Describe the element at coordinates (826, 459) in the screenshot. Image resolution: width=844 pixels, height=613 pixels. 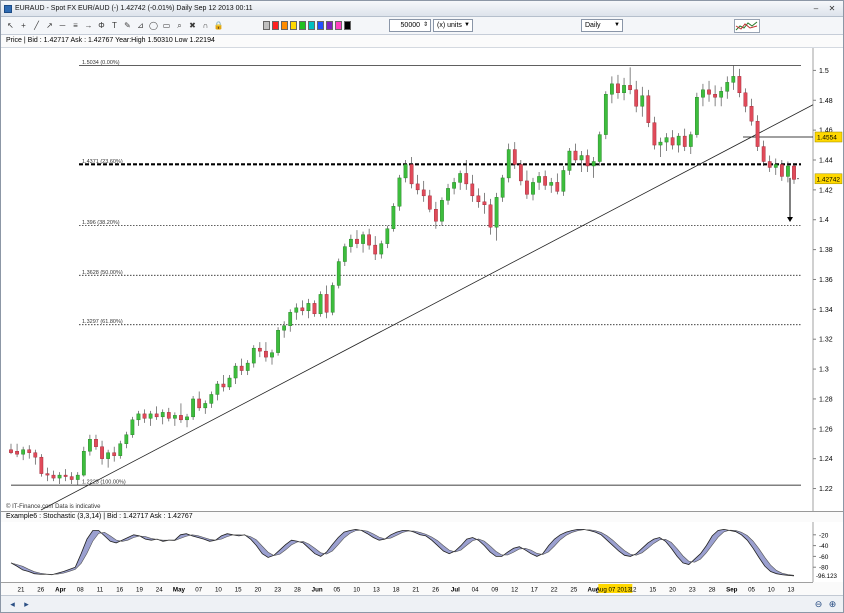
I see `price-tick-label: 1.24` at that location.